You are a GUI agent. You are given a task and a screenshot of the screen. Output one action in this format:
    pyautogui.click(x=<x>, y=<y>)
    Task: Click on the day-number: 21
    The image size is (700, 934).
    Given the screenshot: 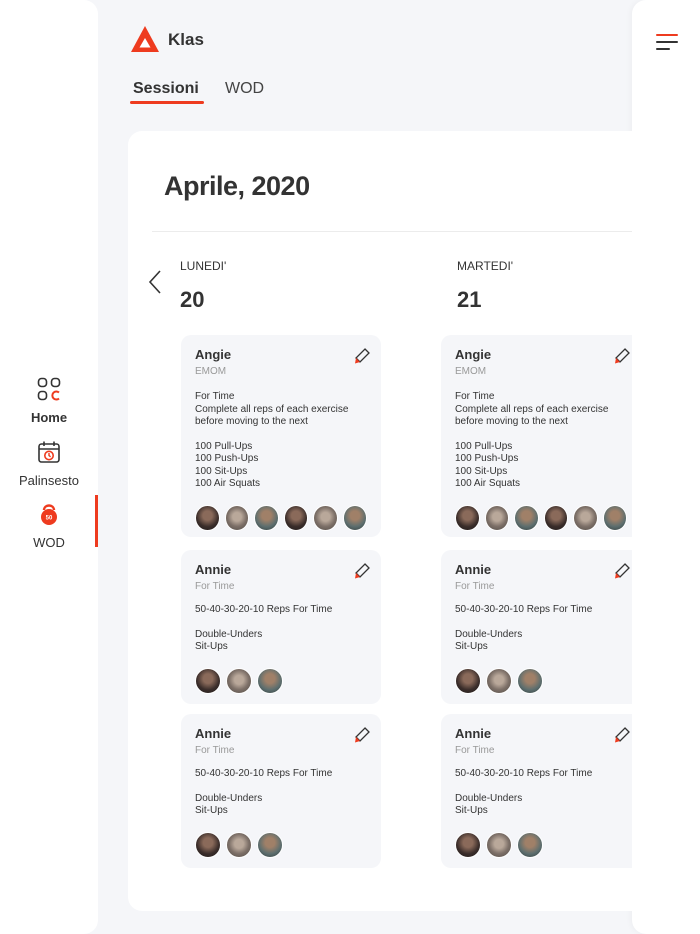 What is the action you would take?
    pyautogui.click(x=469, y=299)
    